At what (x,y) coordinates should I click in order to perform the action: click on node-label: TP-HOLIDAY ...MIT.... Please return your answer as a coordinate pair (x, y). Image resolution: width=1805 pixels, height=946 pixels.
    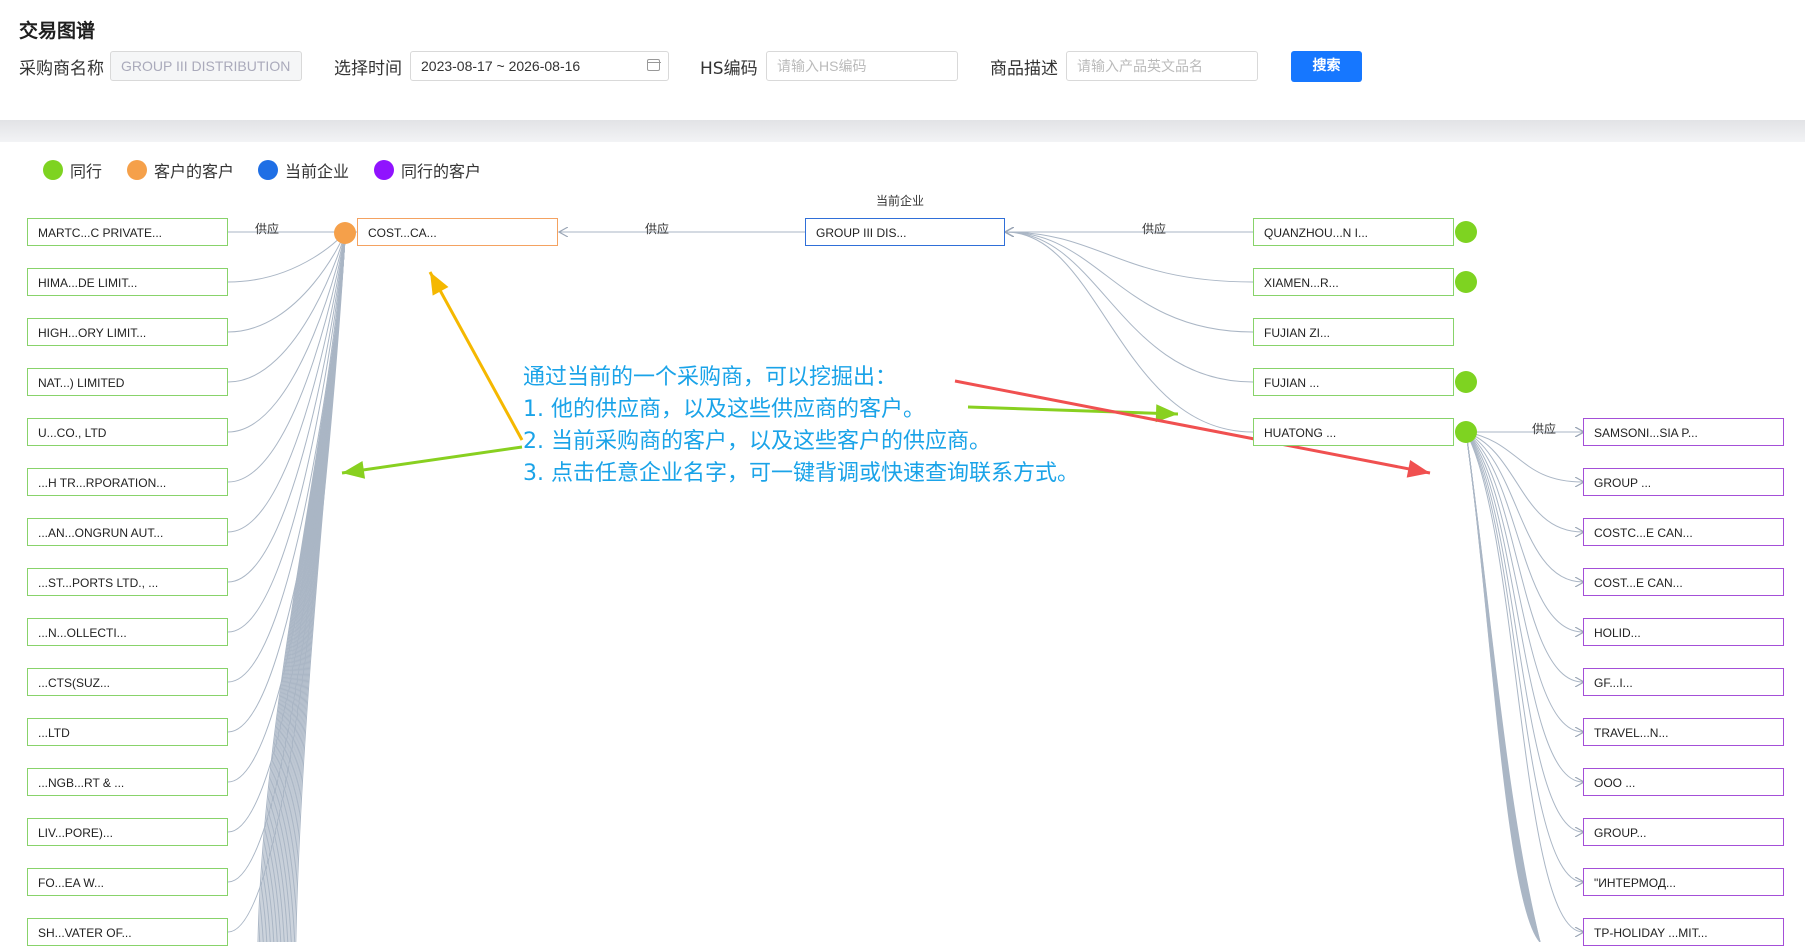
    Looking at the image, I should click on (1651, 933).